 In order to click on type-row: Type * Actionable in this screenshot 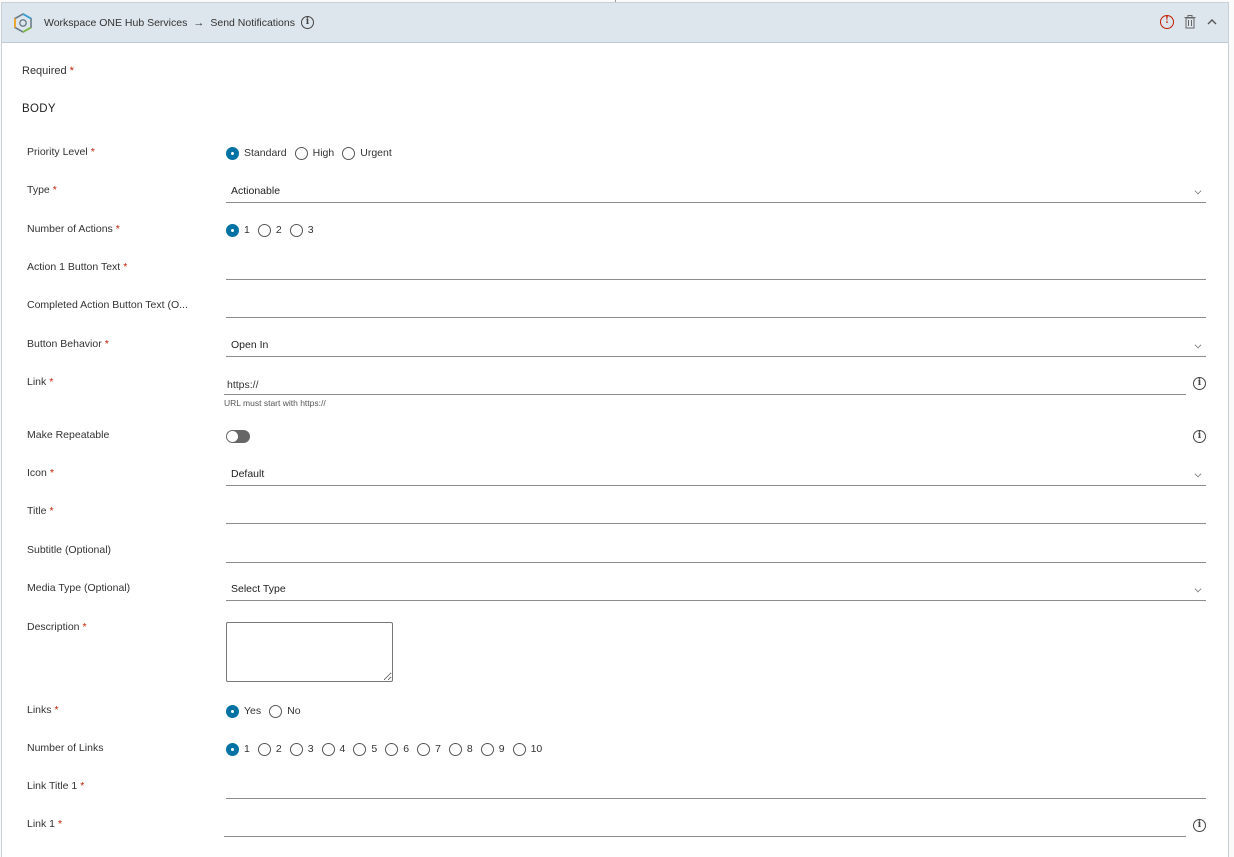, I will do `click(616, 191)`.